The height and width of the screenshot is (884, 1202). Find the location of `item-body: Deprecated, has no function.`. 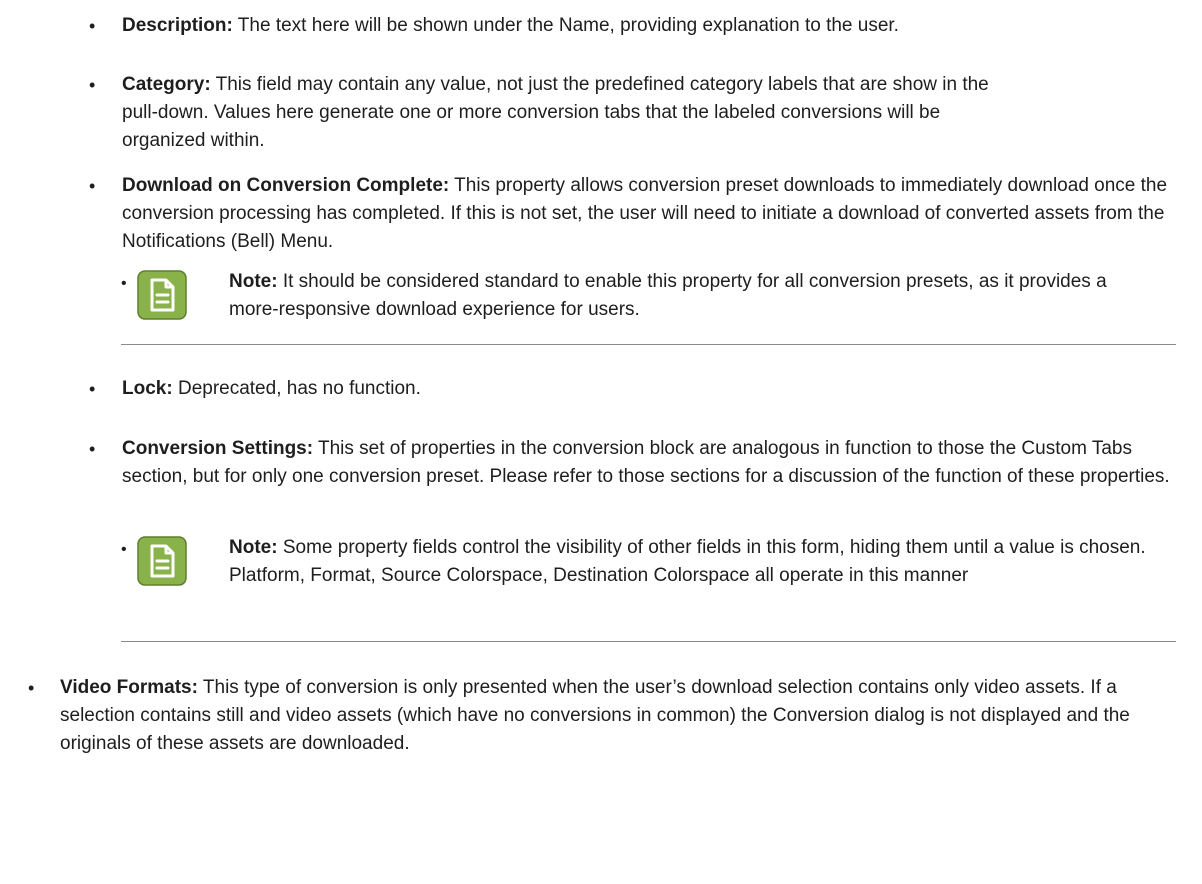

item-body: Deprecated, has no function. is located at coordinates (296, 388).